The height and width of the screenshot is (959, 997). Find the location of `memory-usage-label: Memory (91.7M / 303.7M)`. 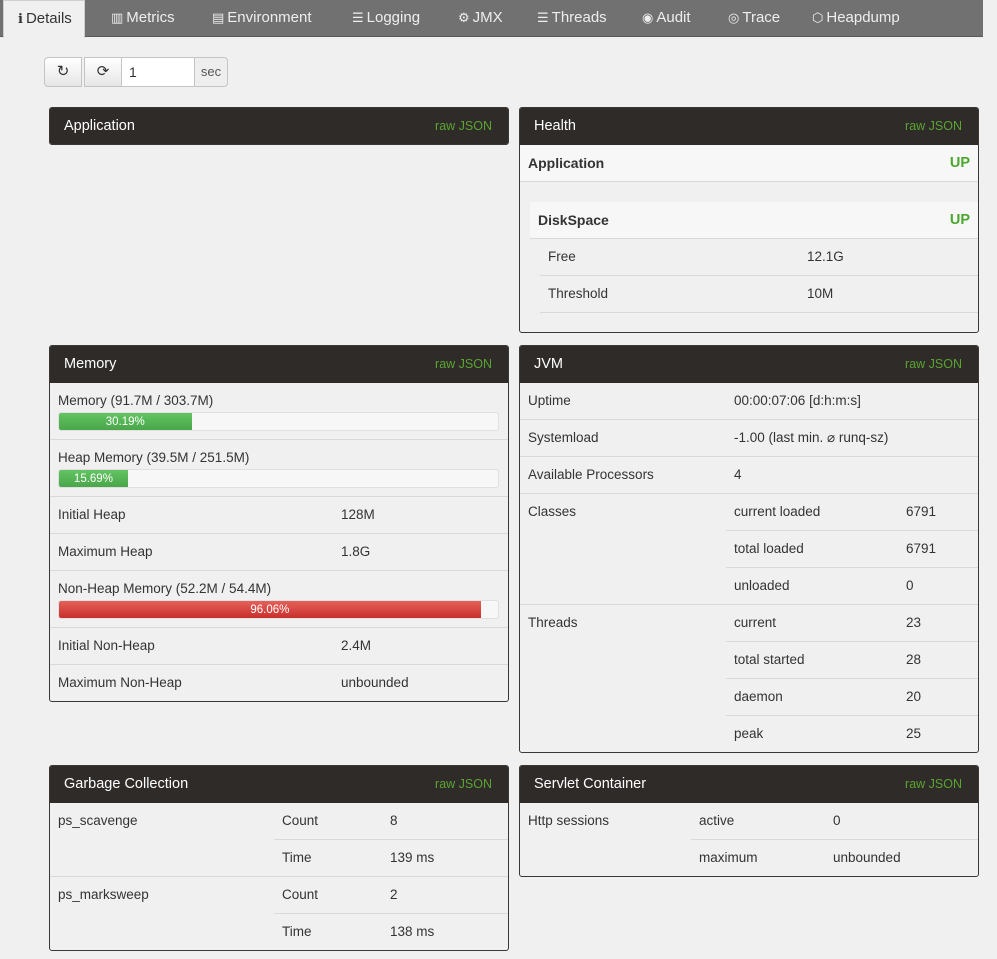

memory-usage-label: Memory (91.7M / 303.7M) is located at coordinates (136, 400).